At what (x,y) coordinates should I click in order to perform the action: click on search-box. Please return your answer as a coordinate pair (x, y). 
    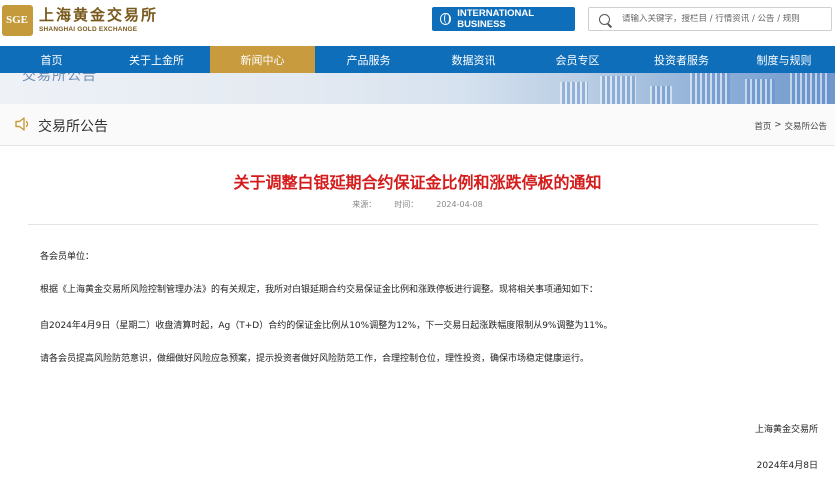
    Looking at the image, I should click on (710, 19).